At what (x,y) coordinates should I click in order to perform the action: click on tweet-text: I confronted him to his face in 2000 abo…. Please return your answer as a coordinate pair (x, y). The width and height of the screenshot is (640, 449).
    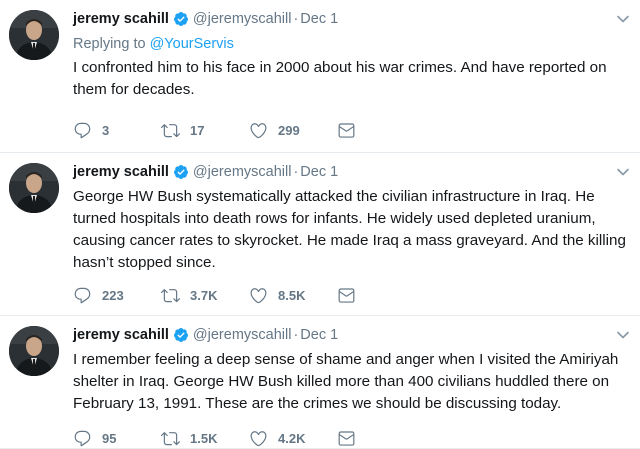
    Looking at the image, I should click on (340, 78).